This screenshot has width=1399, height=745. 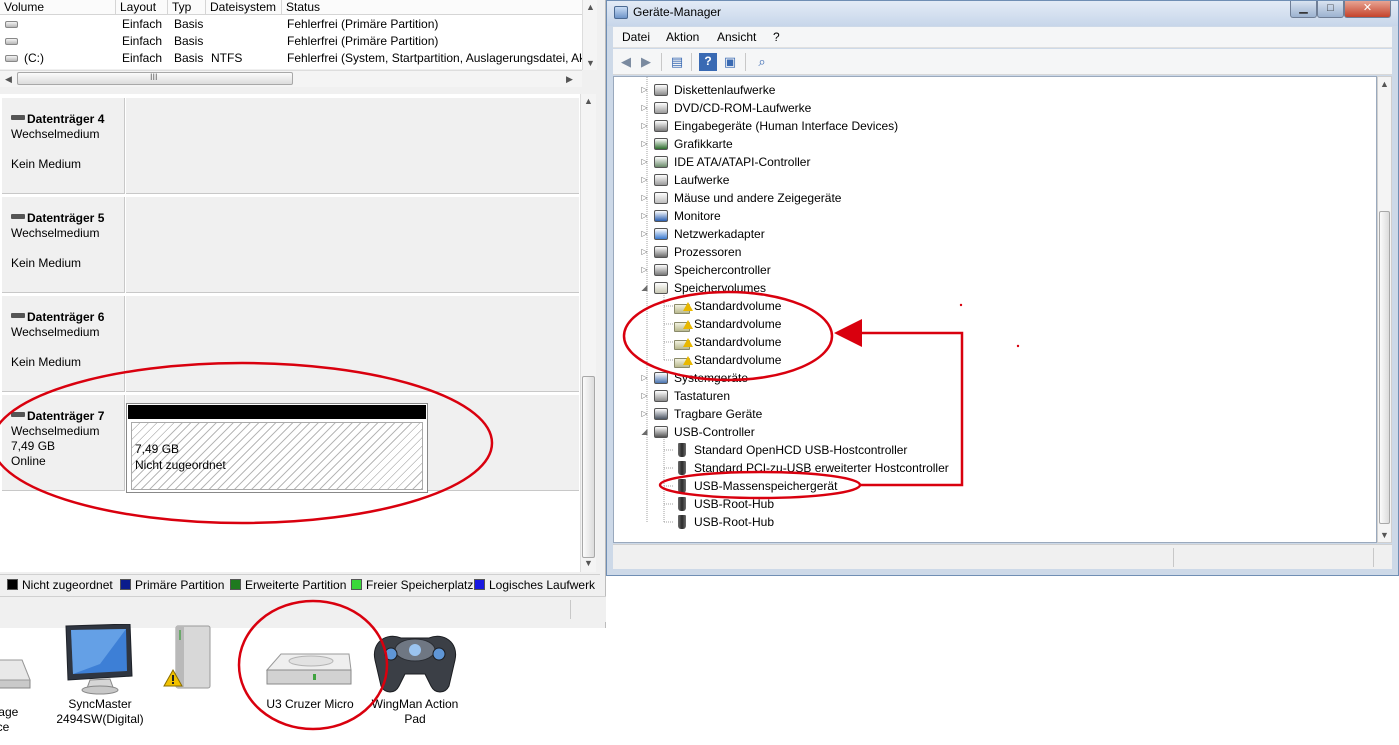 I want to click on unallocated-partition: 7,49 GB Nicht zugeordnet, so click(x=277, y=448).